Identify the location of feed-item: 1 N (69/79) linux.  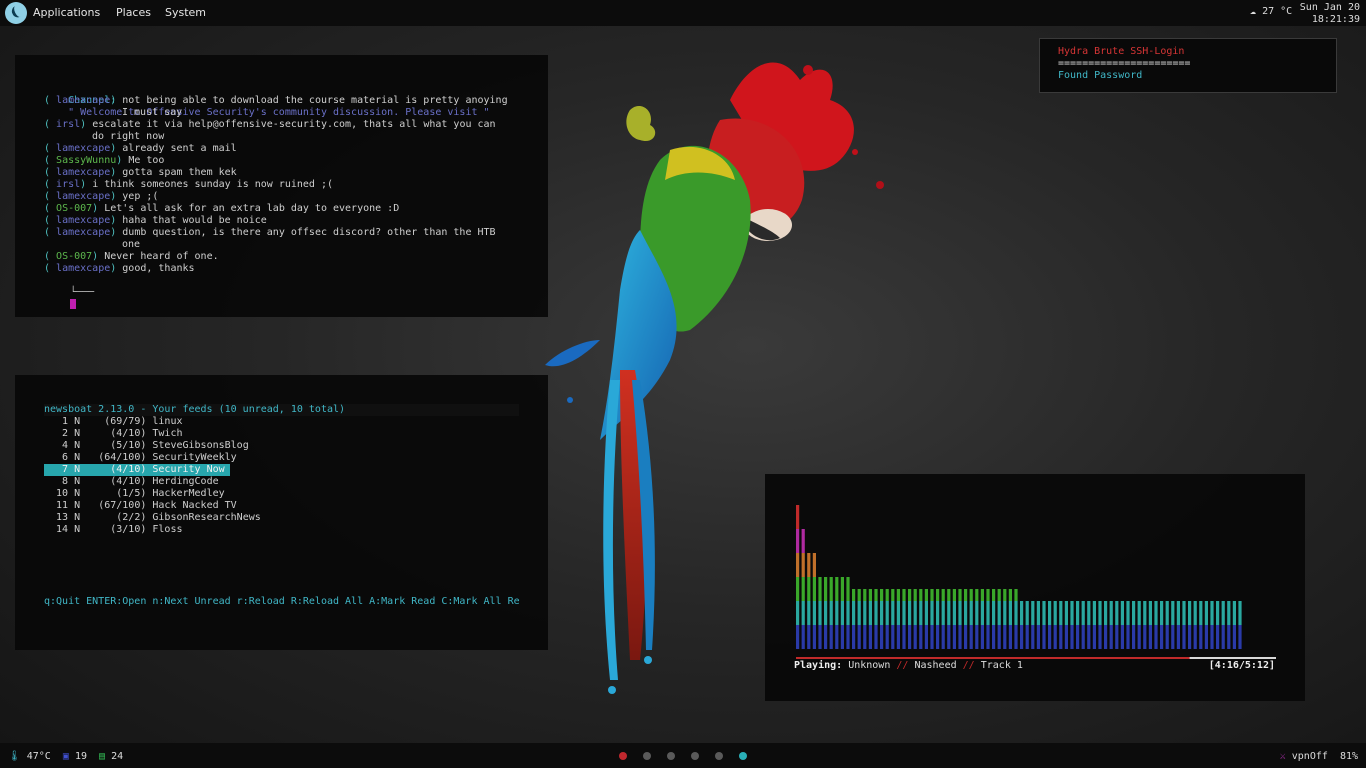
(137, 422).